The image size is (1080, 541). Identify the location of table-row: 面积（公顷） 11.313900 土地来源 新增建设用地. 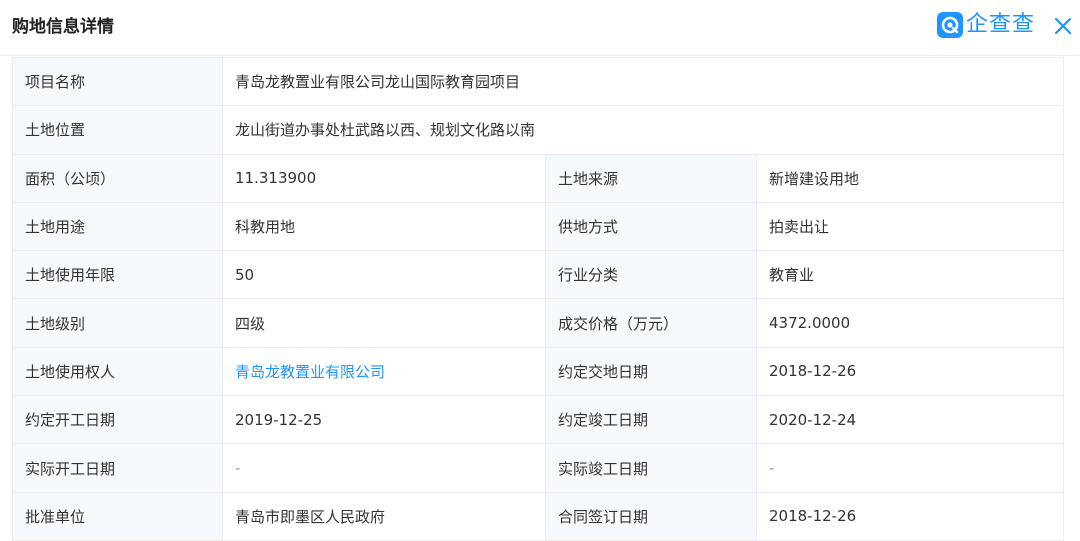
(538, 178).